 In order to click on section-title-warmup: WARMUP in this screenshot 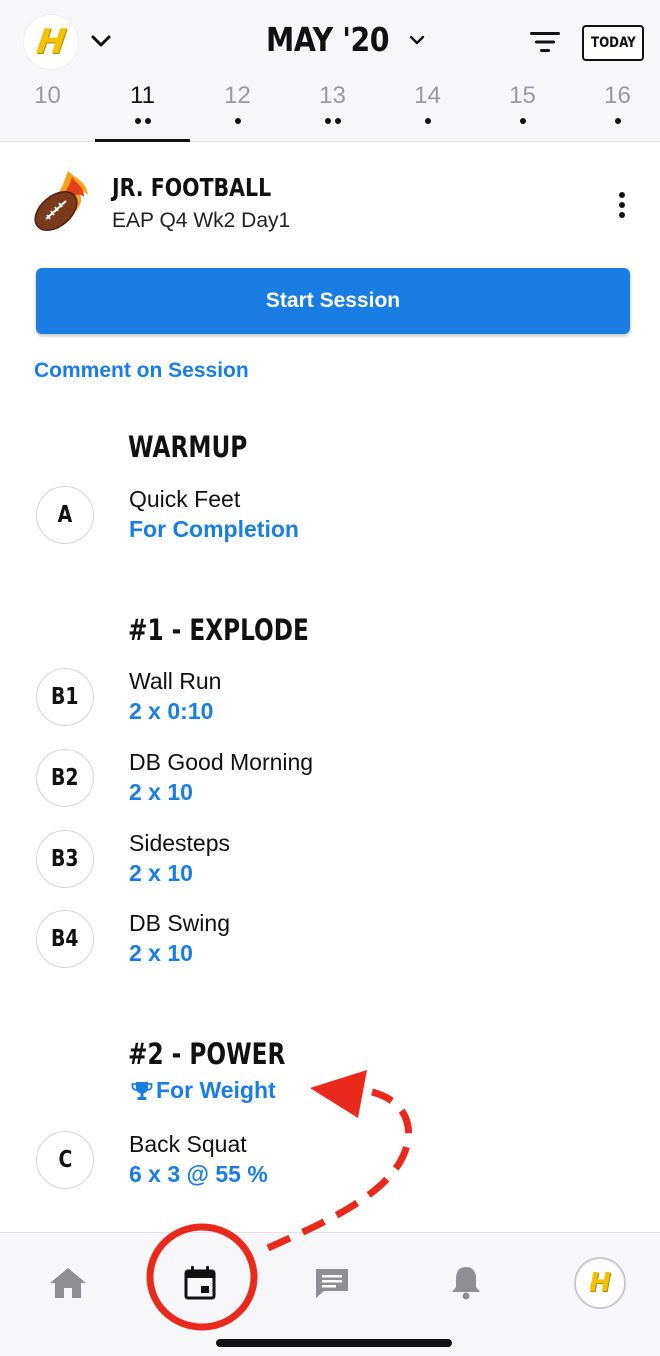, I will do `click(188, 447)`.